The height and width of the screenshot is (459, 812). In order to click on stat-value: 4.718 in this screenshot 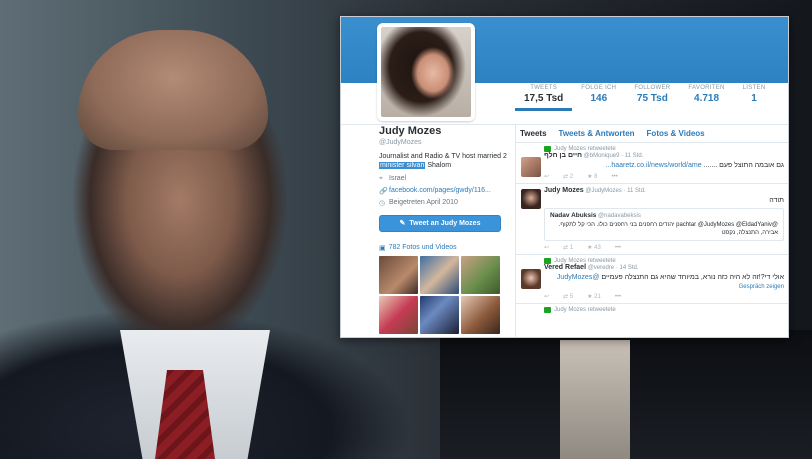, I will do `click(707, 98)`.